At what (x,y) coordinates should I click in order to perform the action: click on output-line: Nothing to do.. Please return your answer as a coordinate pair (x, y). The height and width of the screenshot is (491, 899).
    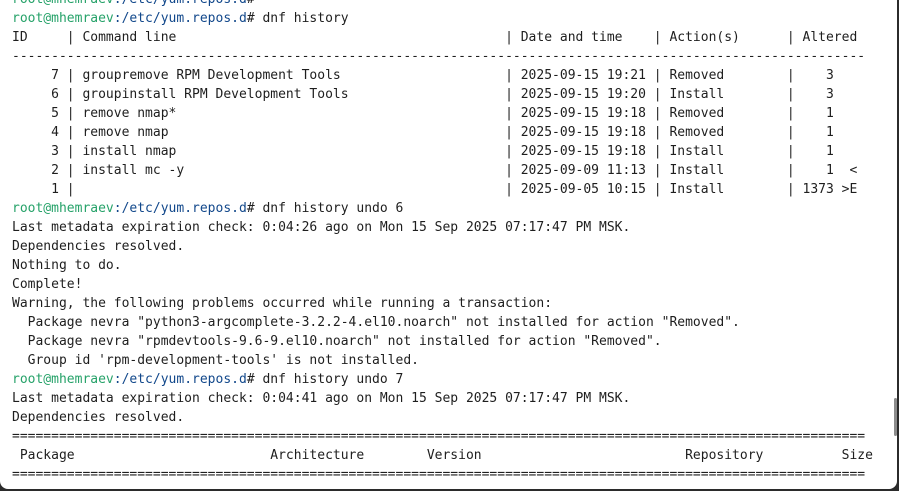
    Looking at the image, I should click on (67, 265).